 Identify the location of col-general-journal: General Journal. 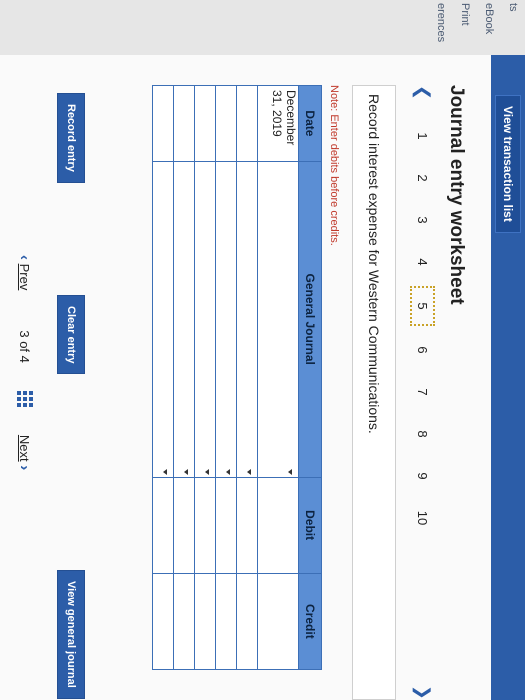
(310, 319).